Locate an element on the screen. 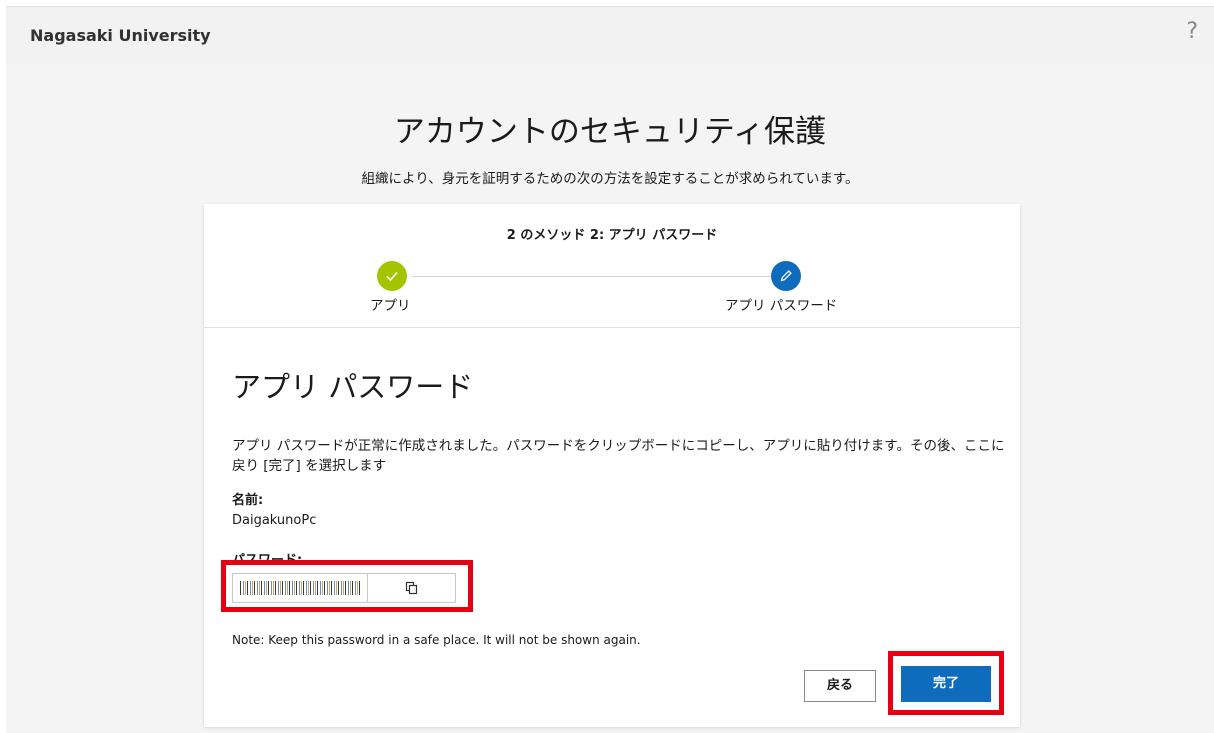 This screenshot has width=1214, height=733. password-field is located at coordinates (344, 588).